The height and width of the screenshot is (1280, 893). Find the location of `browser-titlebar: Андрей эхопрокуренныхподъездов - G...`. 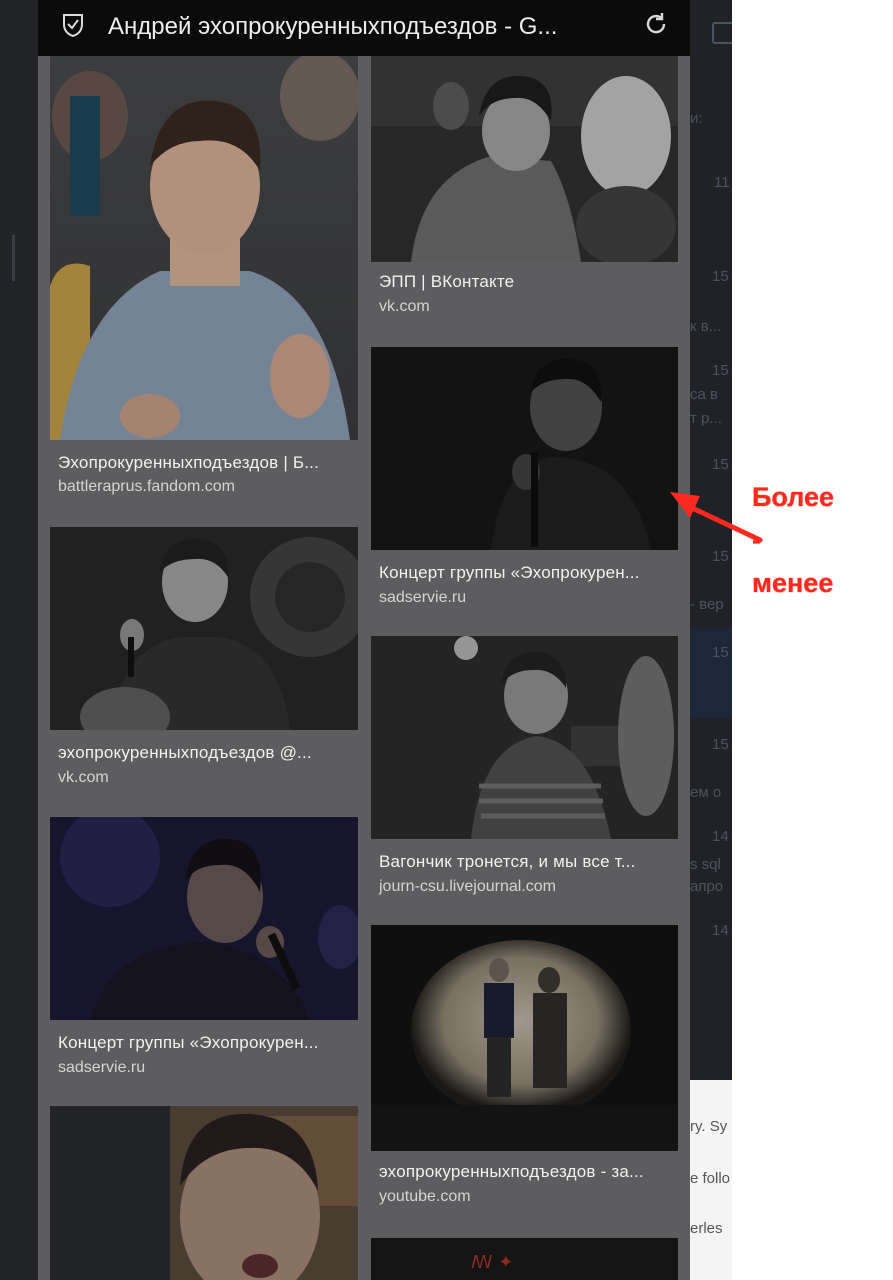

browser-titlebar: Андрей эхопрокуренныхподъездов - G... is located at coordinates (364, 28).